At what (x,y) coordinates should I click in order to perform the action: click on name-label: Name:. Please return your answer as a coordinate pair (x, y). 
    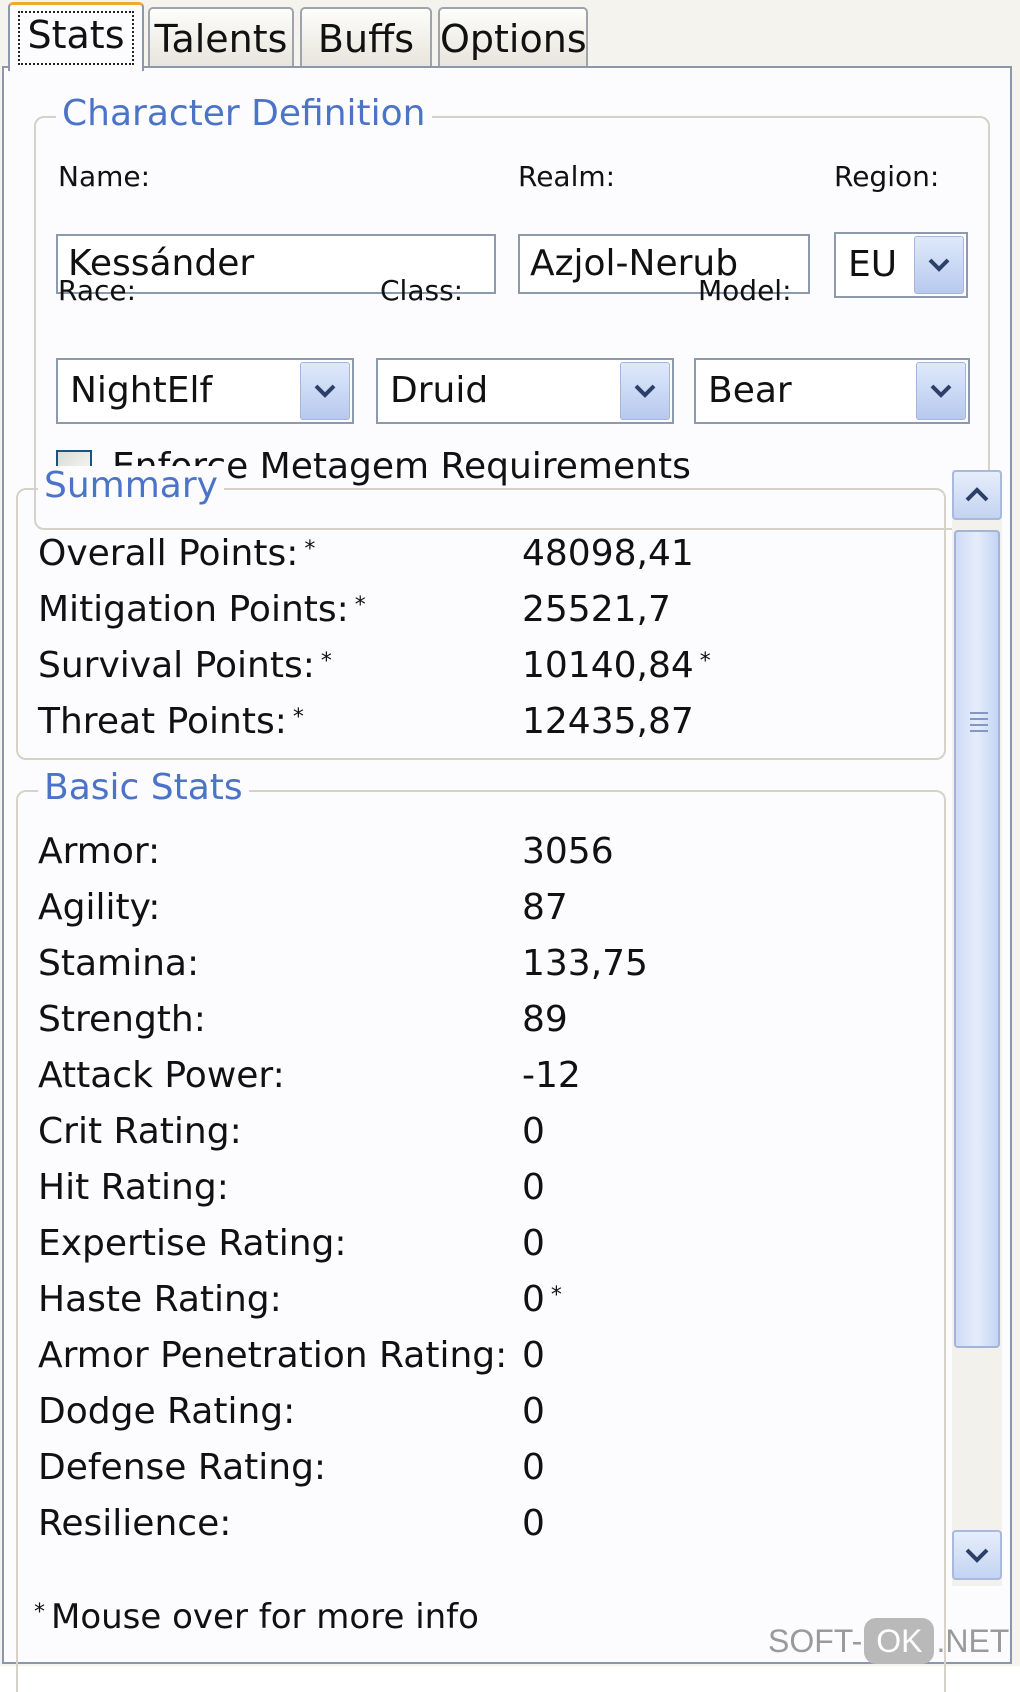
    Looking at the image, I should click on (104, 176).